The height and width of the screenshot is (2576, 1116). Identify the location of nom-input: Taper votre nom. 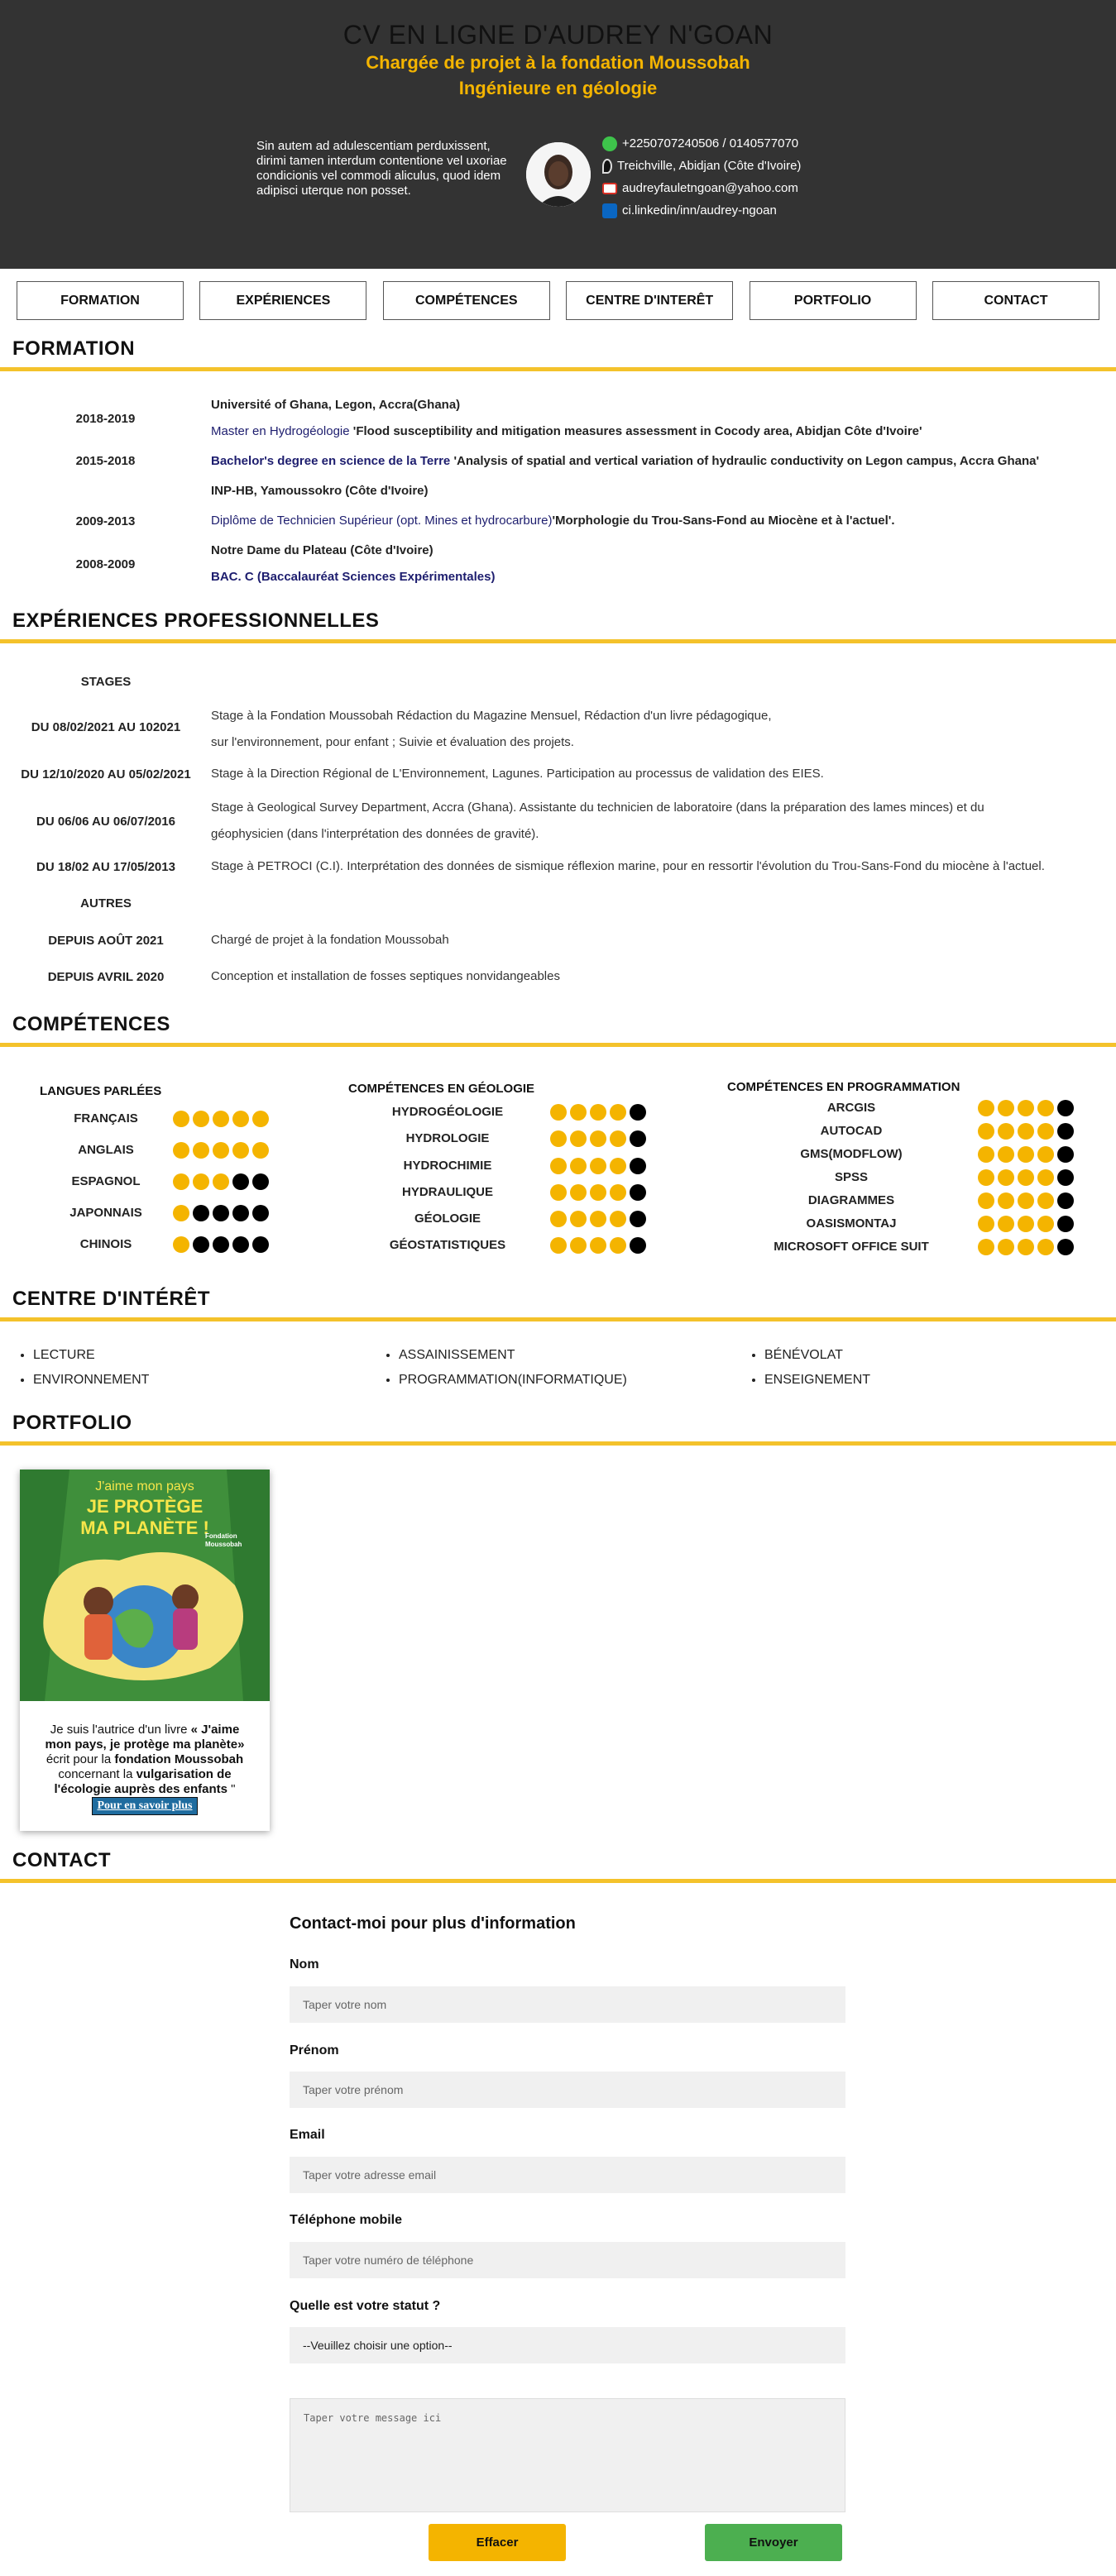
(568, 2004).